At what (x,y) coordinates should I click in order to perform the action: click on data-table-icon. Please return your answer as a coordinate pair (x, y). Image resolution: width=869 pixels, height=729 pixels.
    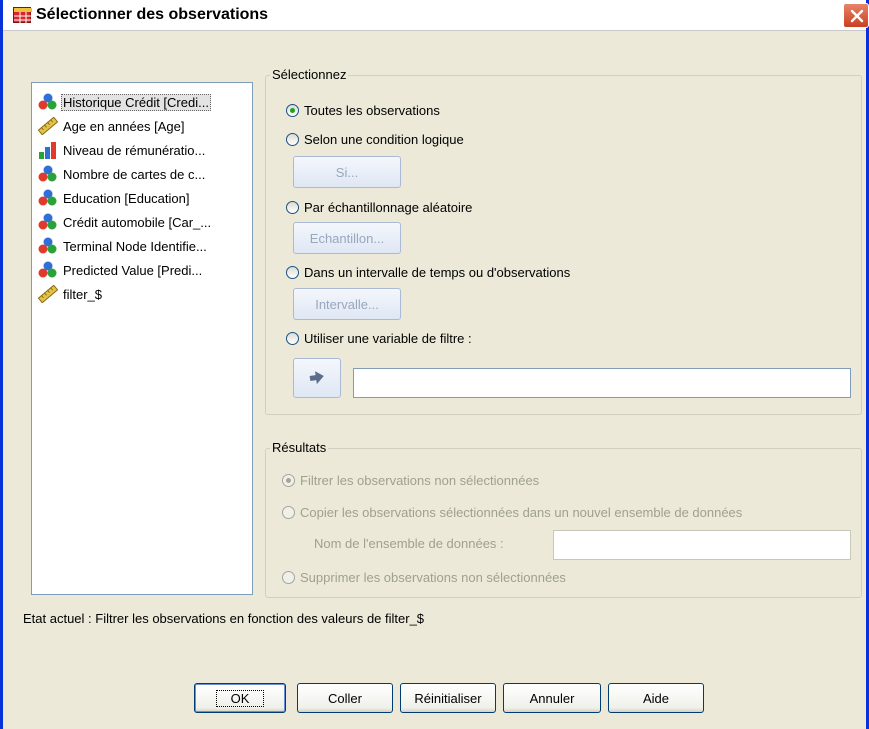
    Looking at the image, I should click on (22, 15).